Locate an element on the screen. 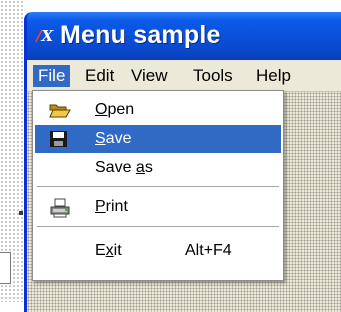  window-title: Menu sample is located at coordinates (140, 35).